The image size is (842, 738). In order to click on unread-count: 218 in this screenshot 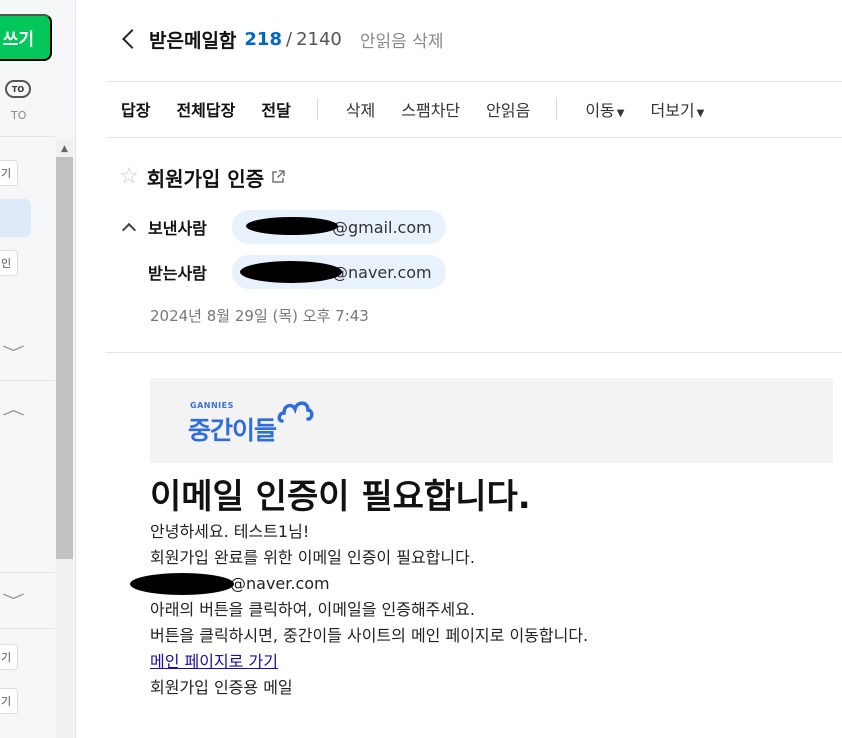, I will do `click(263, 39)`.